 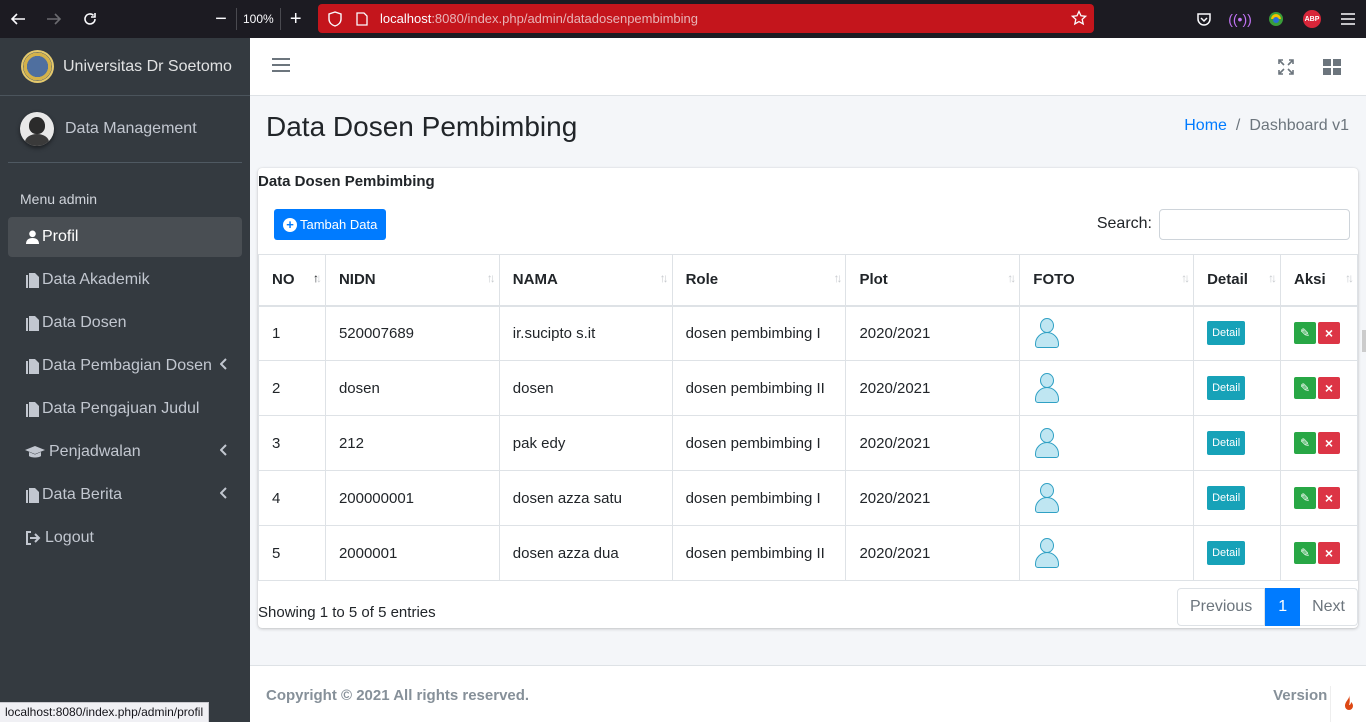 I want to click on cell-role: dosen pembimbing II, so click(x=759, y=553).